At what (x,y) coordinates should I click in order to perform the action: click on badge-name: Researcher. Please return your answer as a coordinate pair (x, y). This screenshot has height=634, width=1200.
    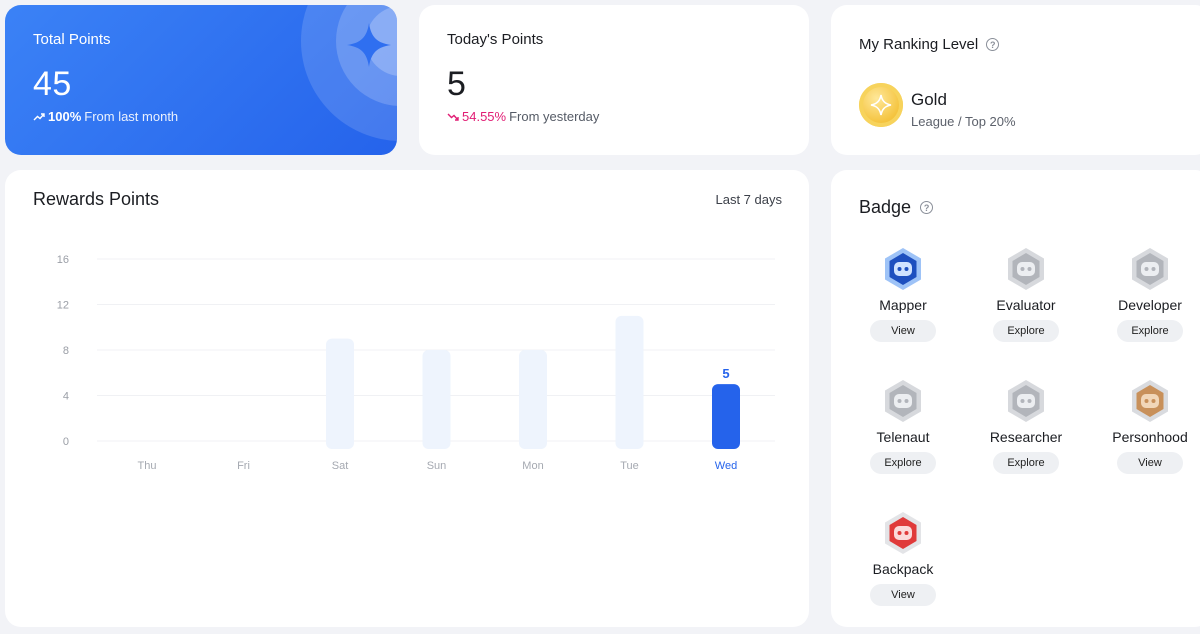
    Looking at the image, I should click on (1026, 437).